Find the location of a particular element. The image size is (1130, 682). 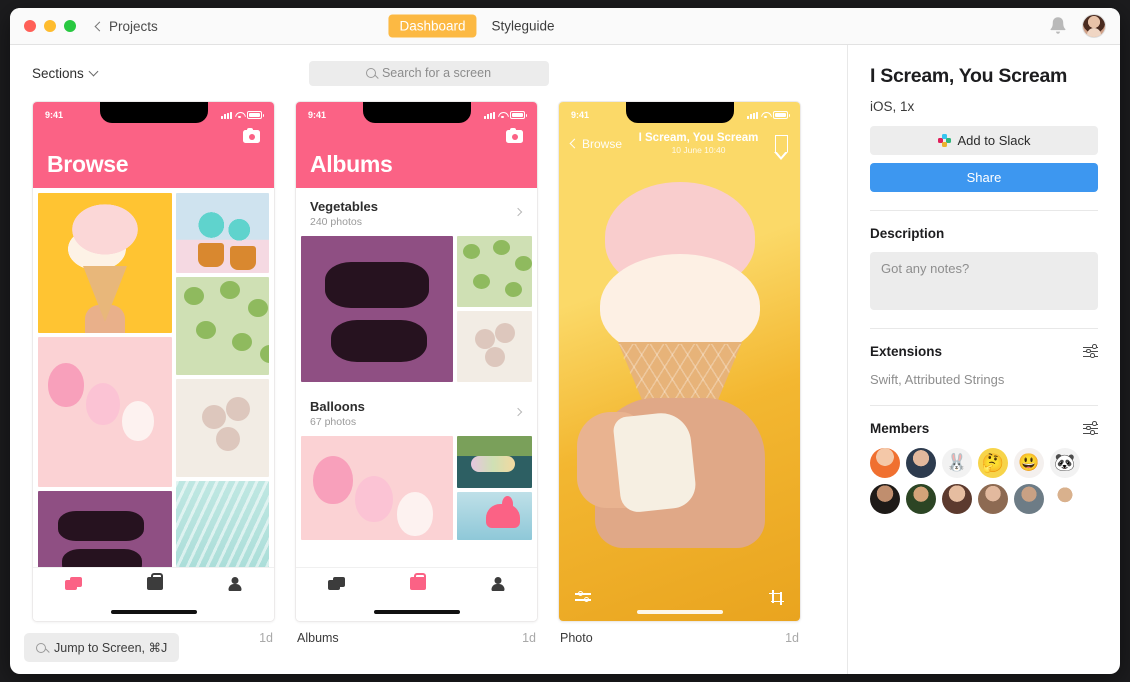

photo-flamingo-float is located at coordinates (494, 516).